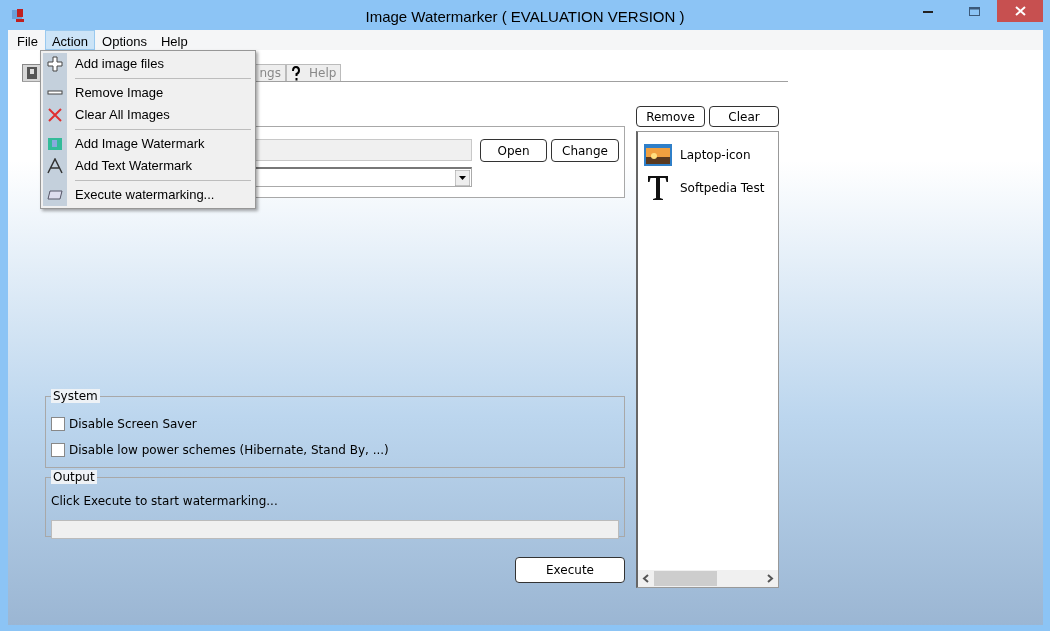 The height and width of the screenshot is (631, 1050). Describe the element at coordinates (55, 93) in the screenshot. I see `minus-icon` at that location.